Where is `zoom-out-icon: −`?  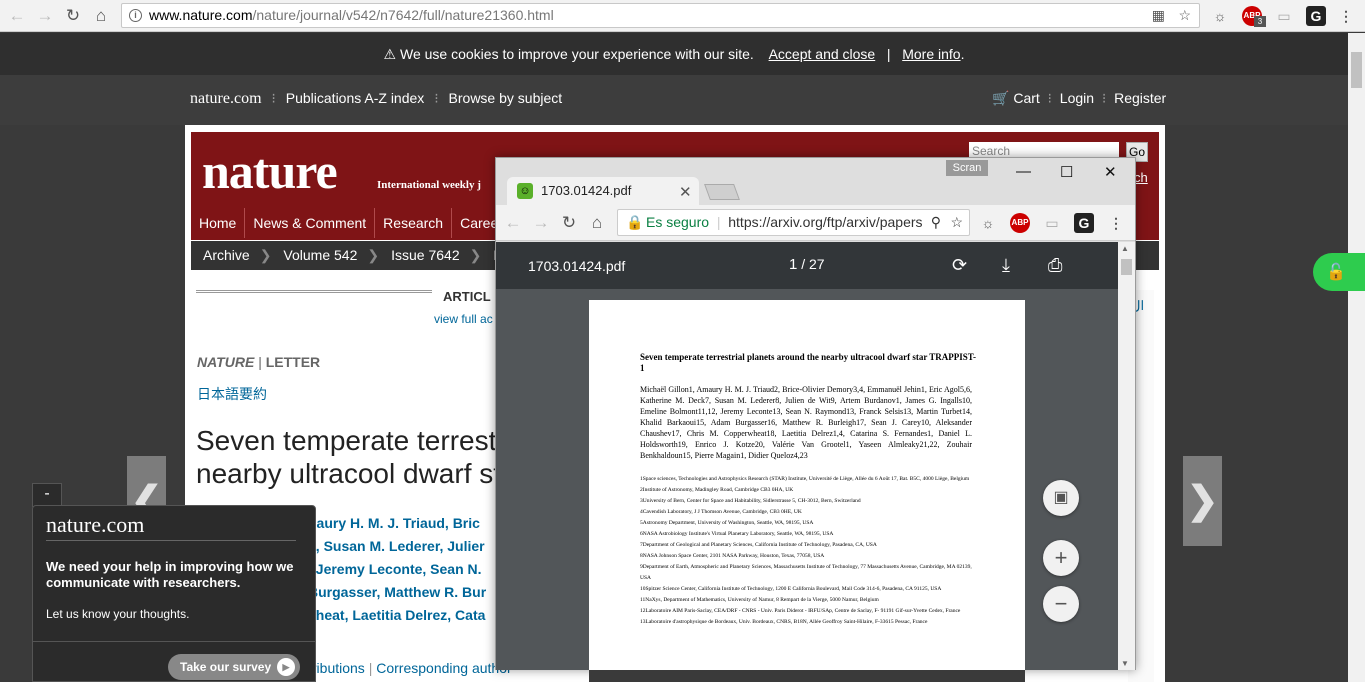 zoom-out-icon: − is located at coordinates (1061, 604).